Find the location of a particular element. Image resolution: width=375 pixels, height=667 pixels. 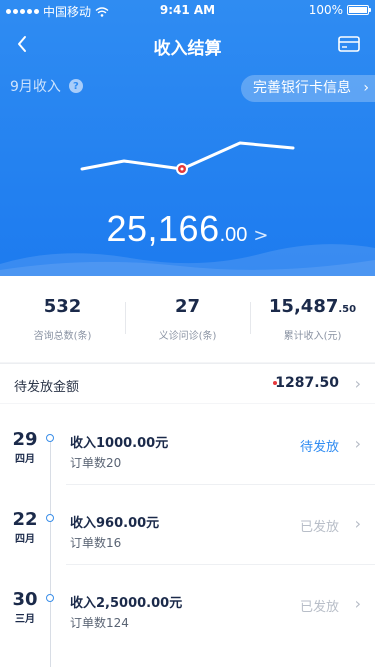

record-orders: 订单数20 is located at coordinates (96, 463).